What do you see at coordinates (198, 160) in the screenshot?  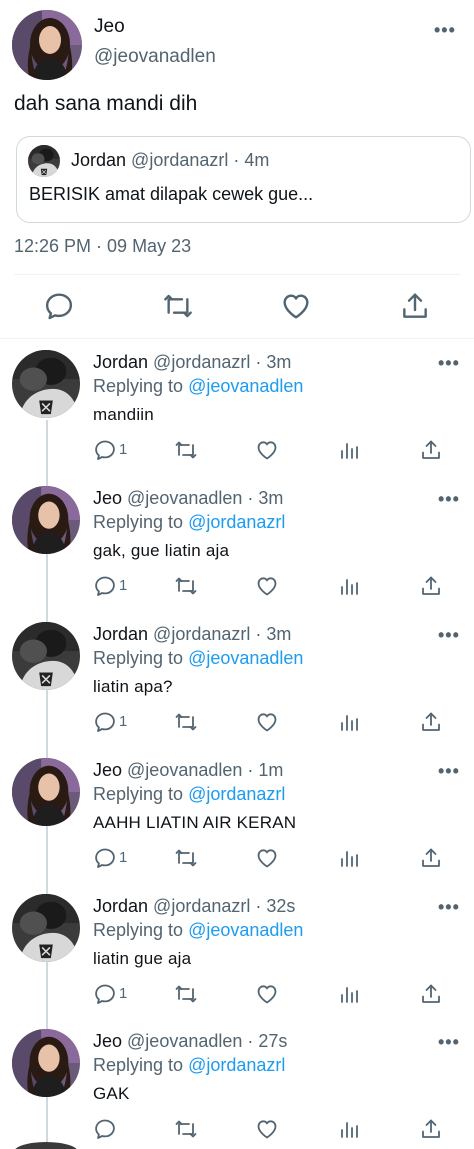 I see `quoted-meta: @jordanazrl · 4m` at bounding box center [198, 160].